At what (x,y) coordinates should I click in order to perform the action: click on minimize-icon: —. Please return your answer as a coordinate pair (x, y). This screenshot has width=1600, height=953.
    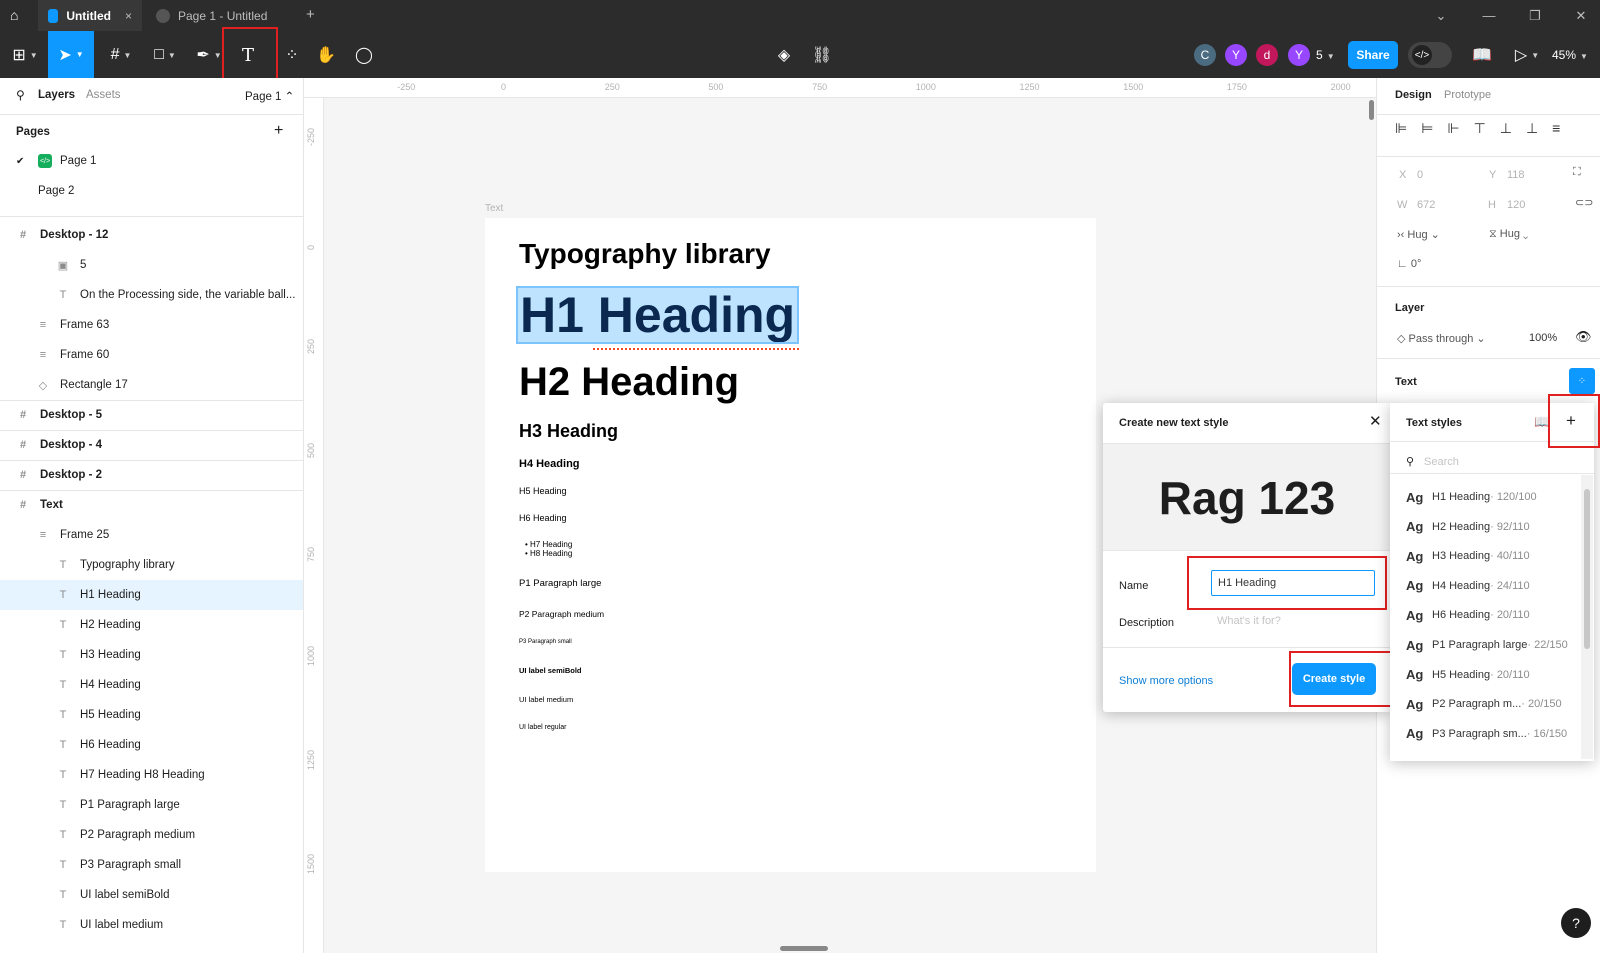
    Looking at the image, I should click on (1489, 16).